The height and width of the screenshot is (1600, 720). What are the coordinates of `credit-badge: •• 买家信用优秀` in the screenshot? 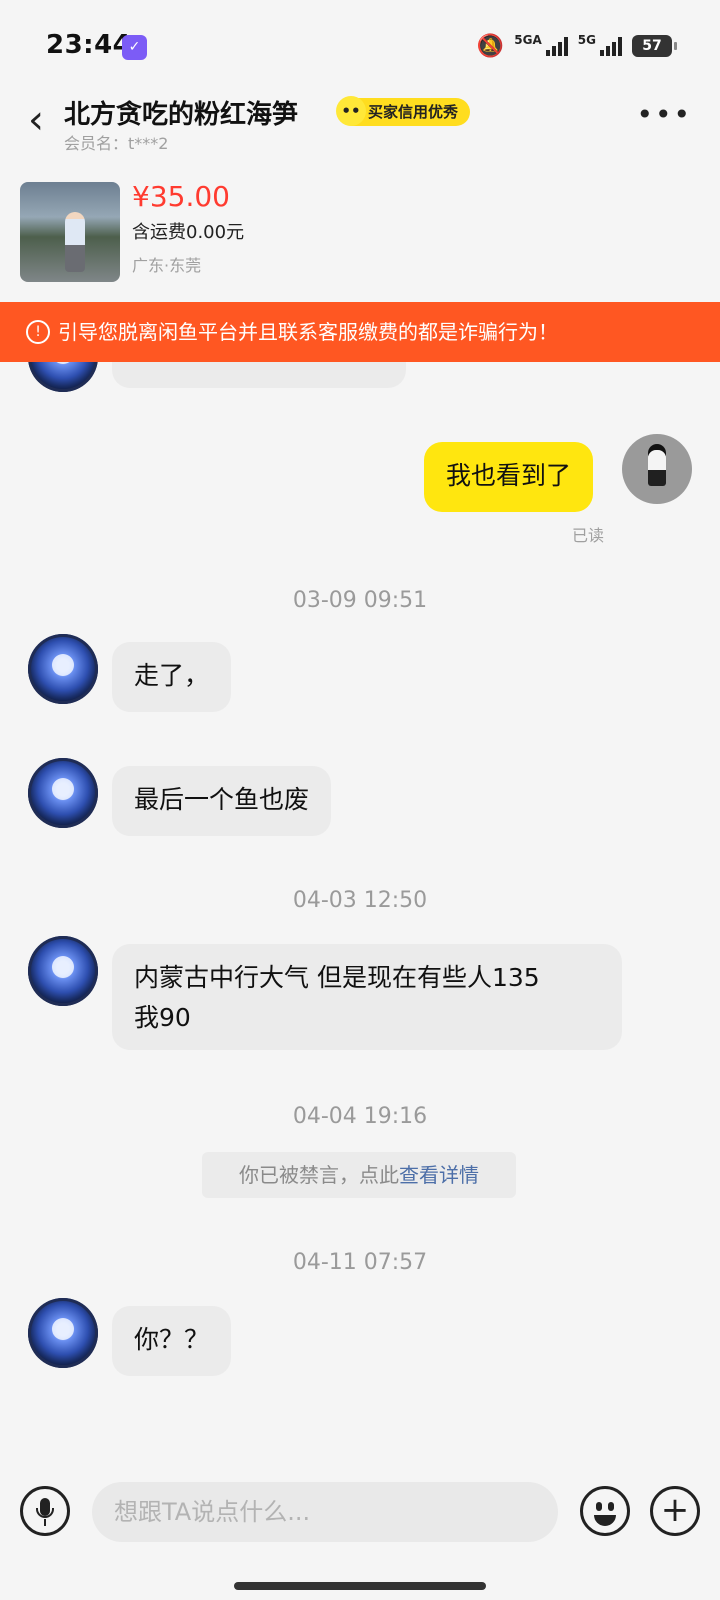 It's located at (403, 111).